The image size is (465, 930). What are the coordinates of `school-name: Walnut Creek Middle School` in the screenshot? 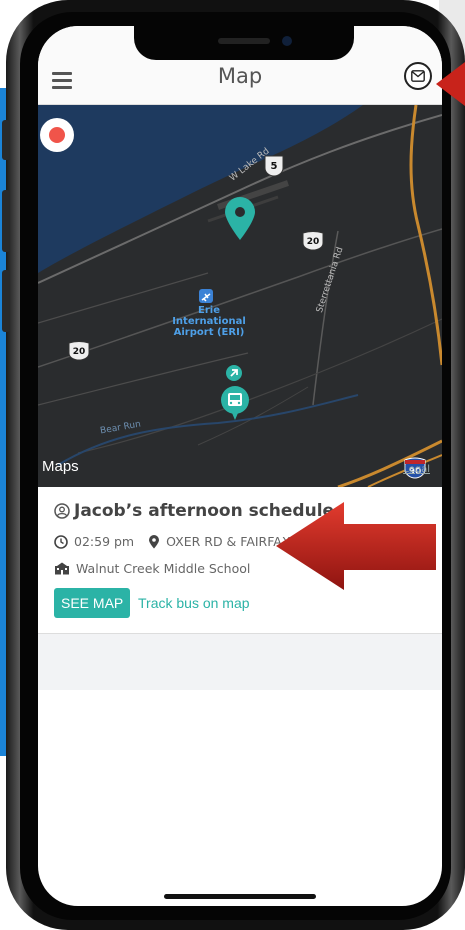 It's located at (163, 568).